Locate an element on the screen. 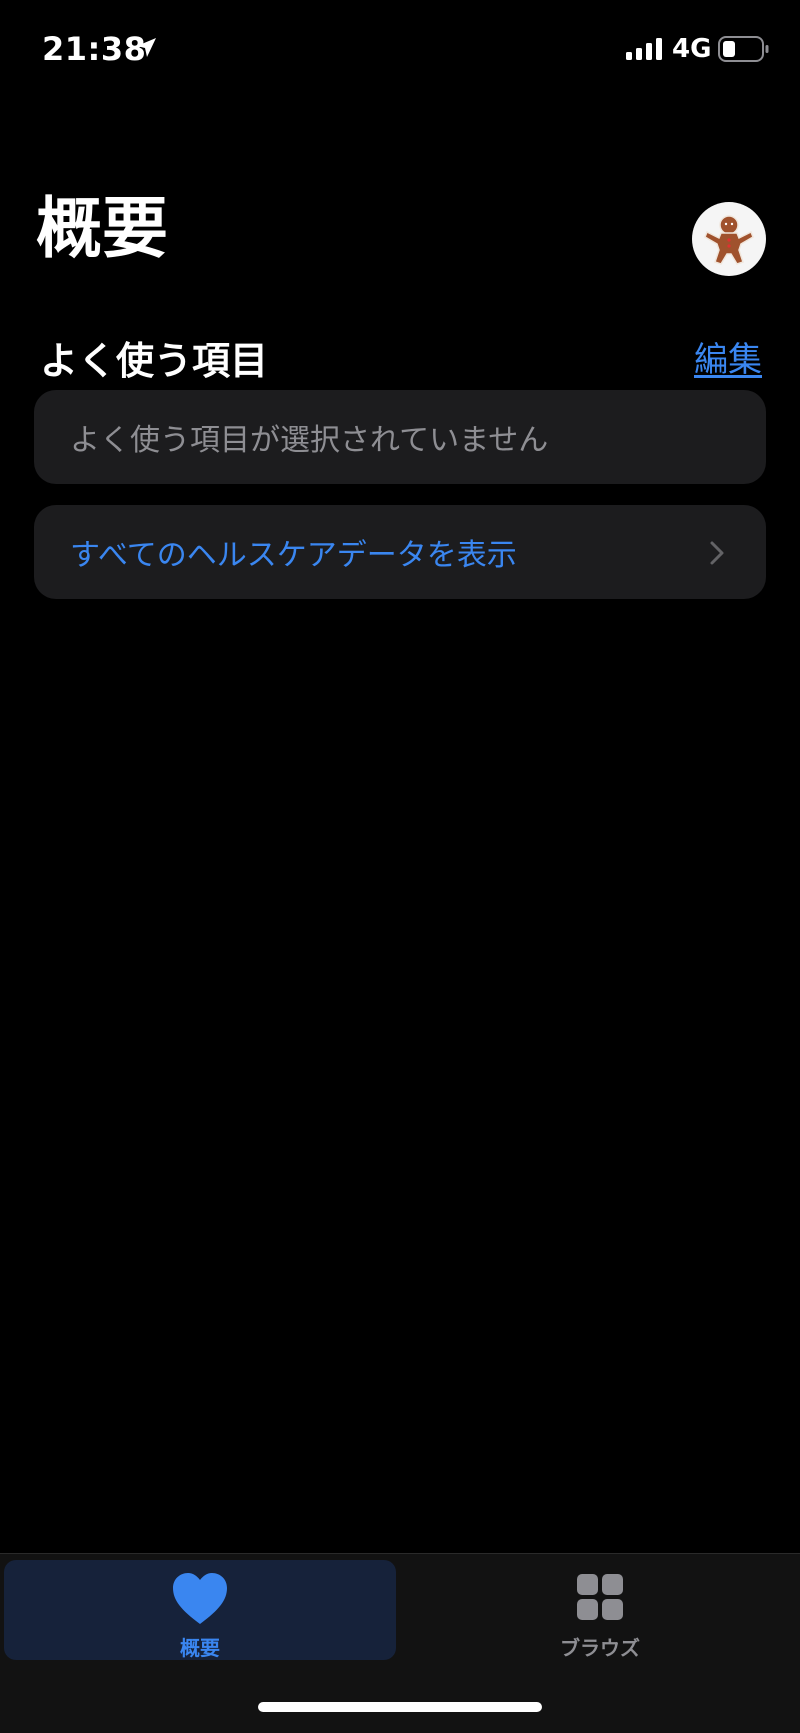 This screenshot has height=1733, width=800. home-indicator is located at coordinates (400, 1707).